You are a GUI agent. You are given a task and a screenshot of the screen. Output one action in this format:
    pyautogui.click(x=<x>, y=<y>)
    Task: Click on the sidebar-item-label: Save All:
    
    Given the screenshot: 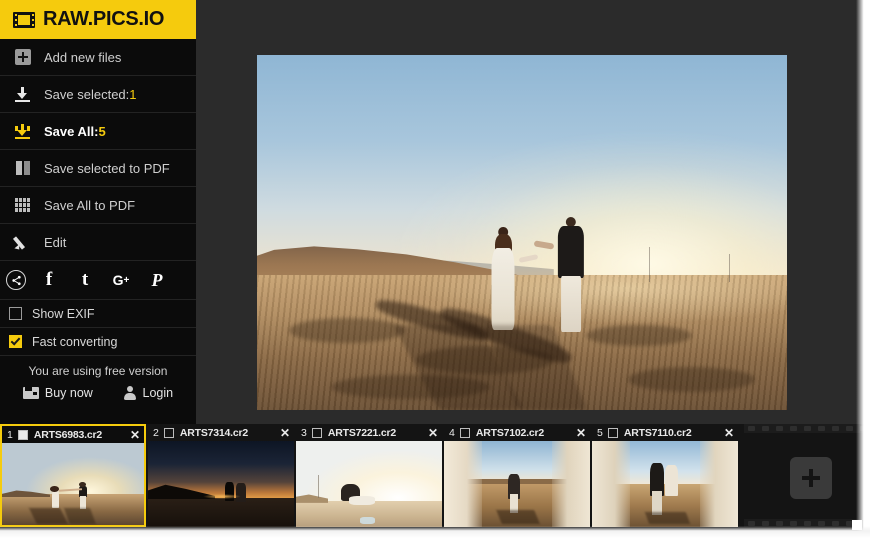 What is the action you would take?
    pyautogui.click(x=71, y=131)
    